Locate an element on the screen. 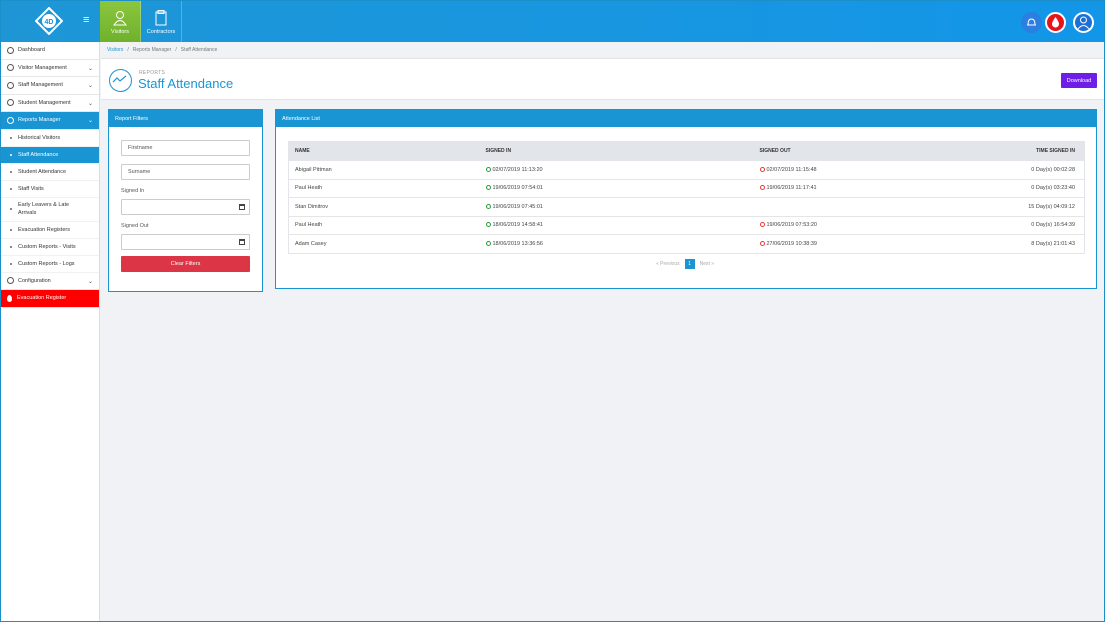 This screenshot has height=622, width=1105. cell-signed-in: 19/06/2019 07:54:01 is located at coordinates (616, 188).